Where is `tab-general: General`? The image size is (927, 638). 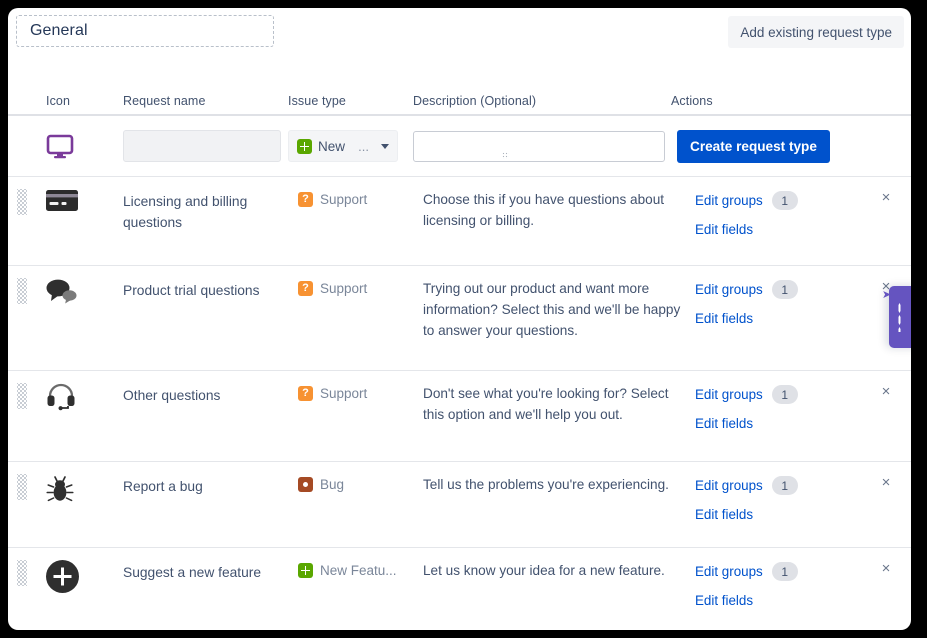 tab-general: General is located at coordinates (145, 31).